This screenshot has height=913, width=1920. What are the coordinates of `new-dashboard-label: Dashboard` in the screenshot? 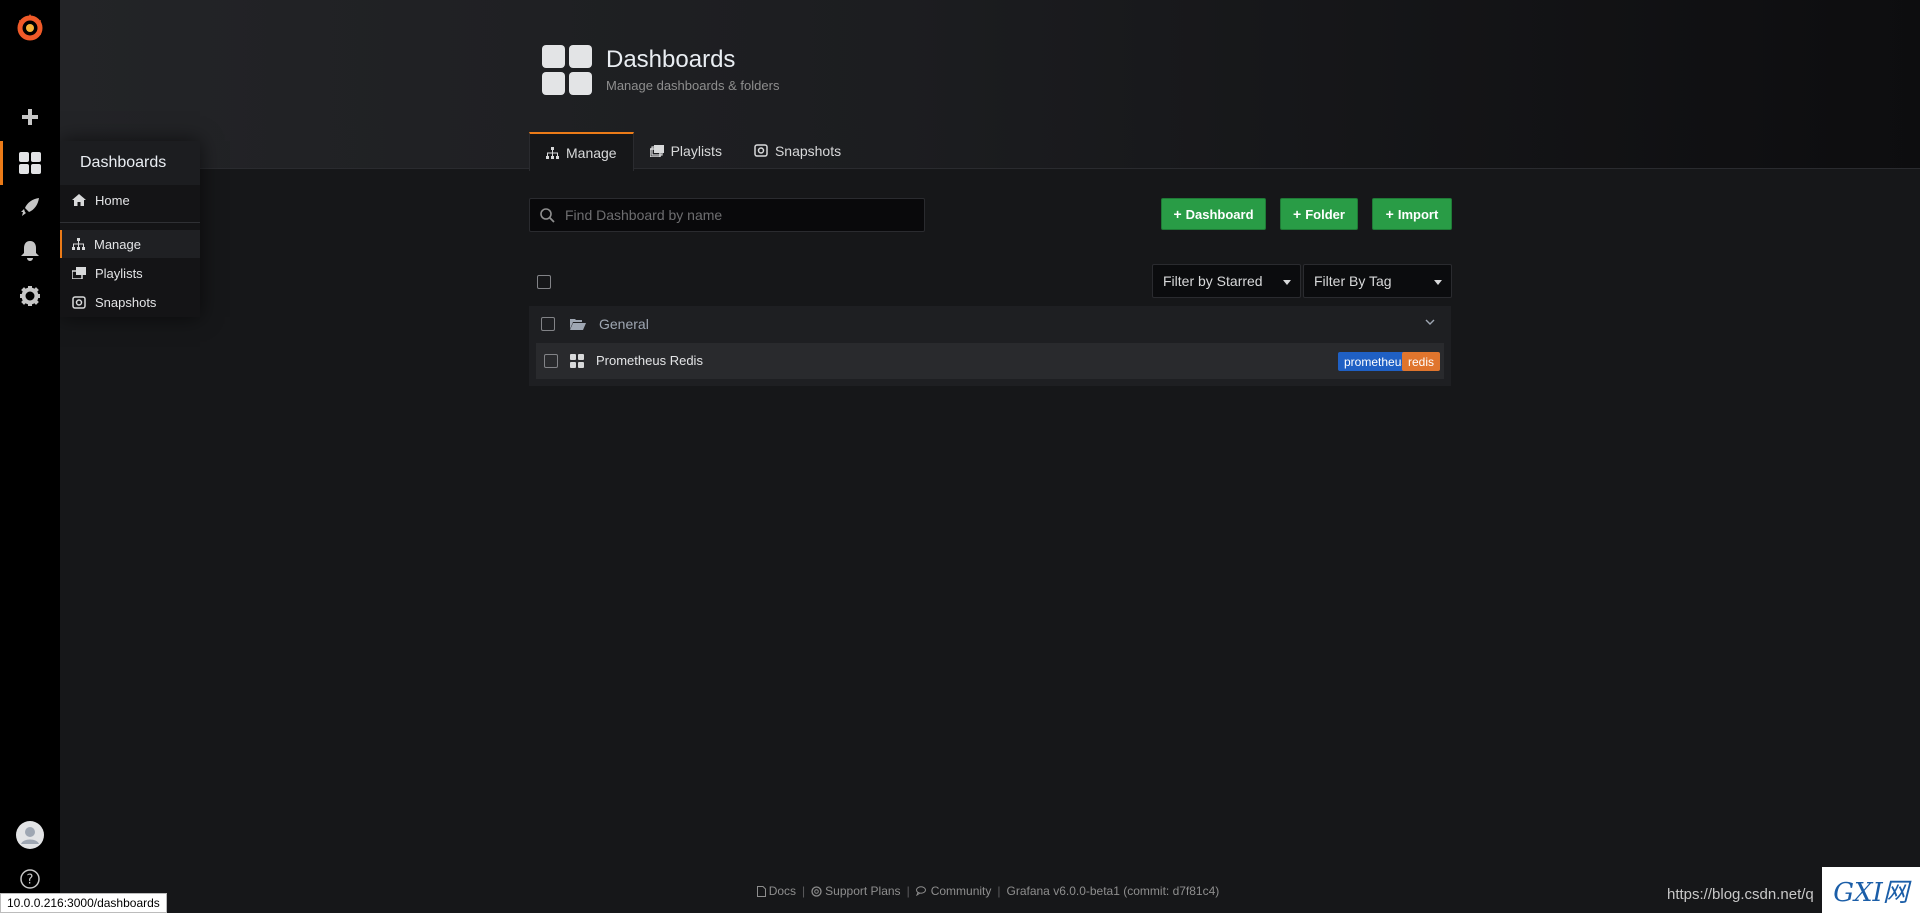 It's located at (1219, 214).